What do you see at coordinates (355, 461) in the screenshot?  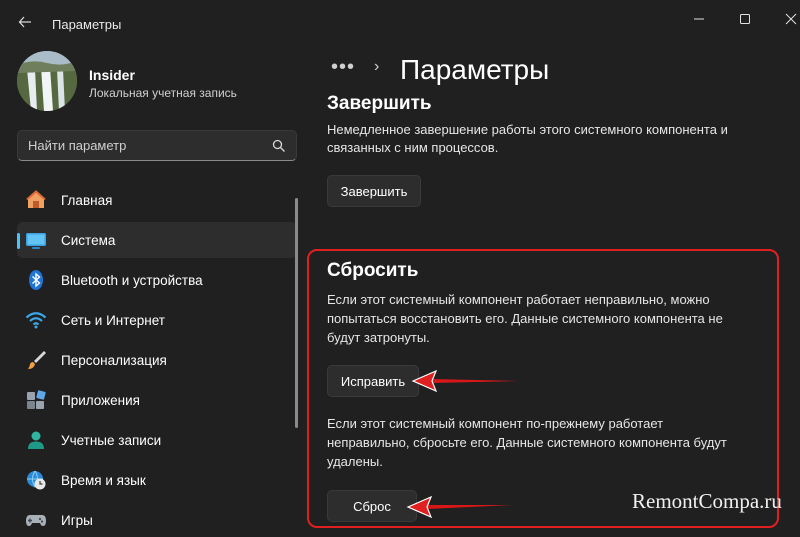 I see `reset-description-line3: удалены.` at bounding box center [355, 461].